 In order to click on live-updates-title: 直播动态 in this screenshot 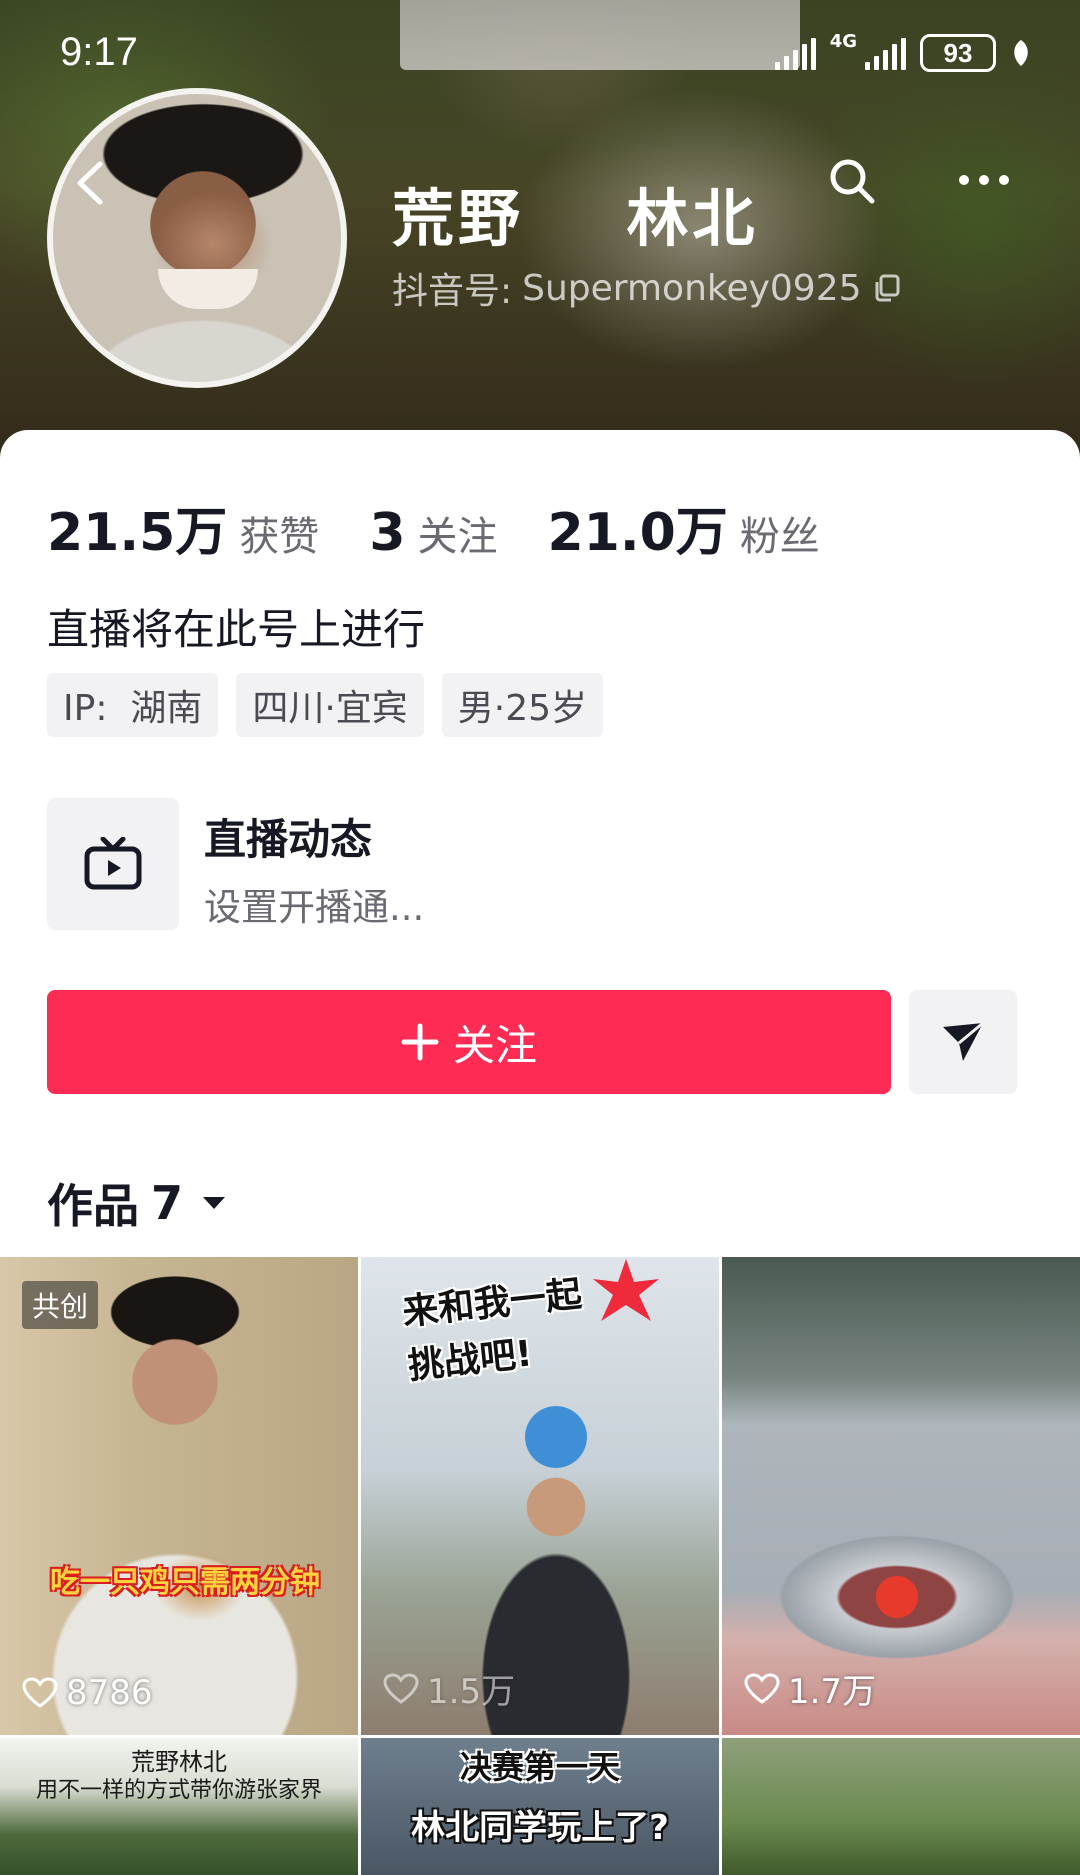, I will do `click(288, 836)`.